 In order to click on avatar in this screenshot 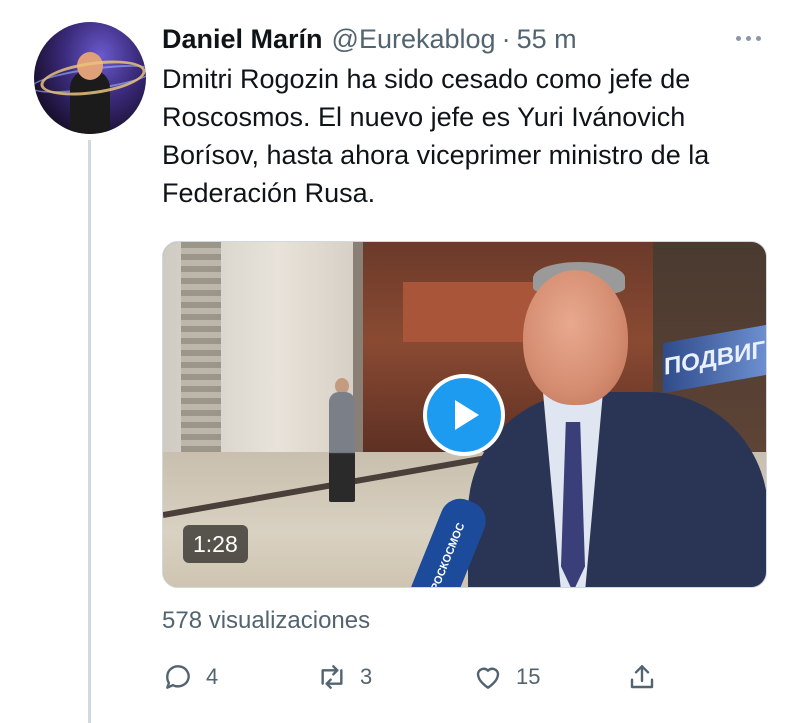, I will do `click(90, 78)`.